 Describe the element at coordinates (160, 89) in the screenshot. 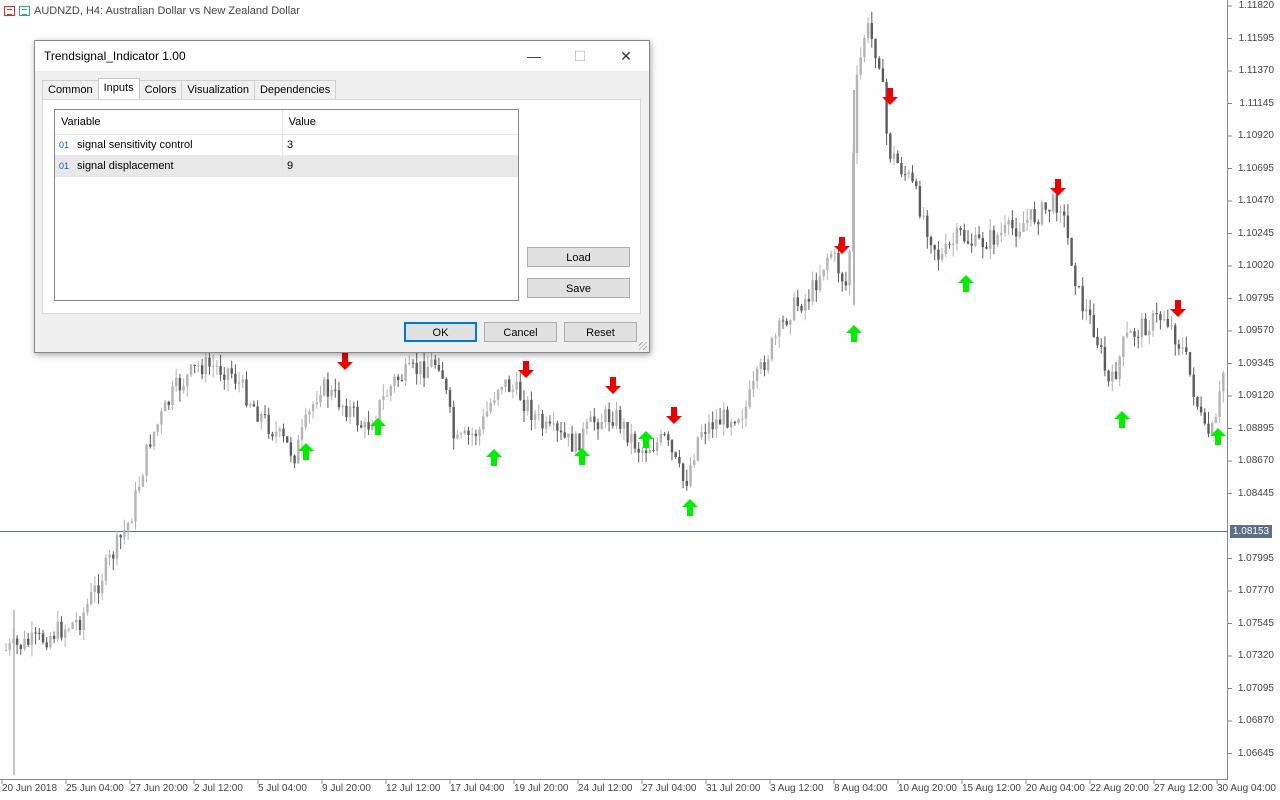

I see `tab-colors: Colors` at that location.